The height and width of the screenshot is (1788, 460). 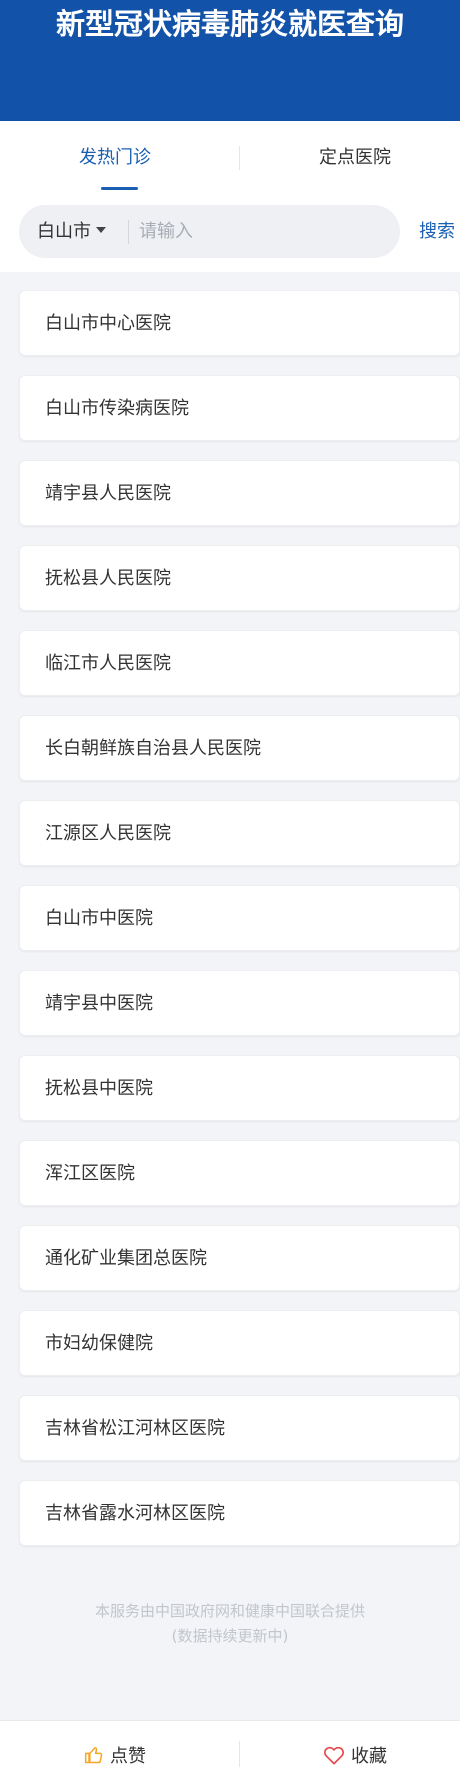 I want to click on like-button: 点赞, so click(x=115, y=1754).